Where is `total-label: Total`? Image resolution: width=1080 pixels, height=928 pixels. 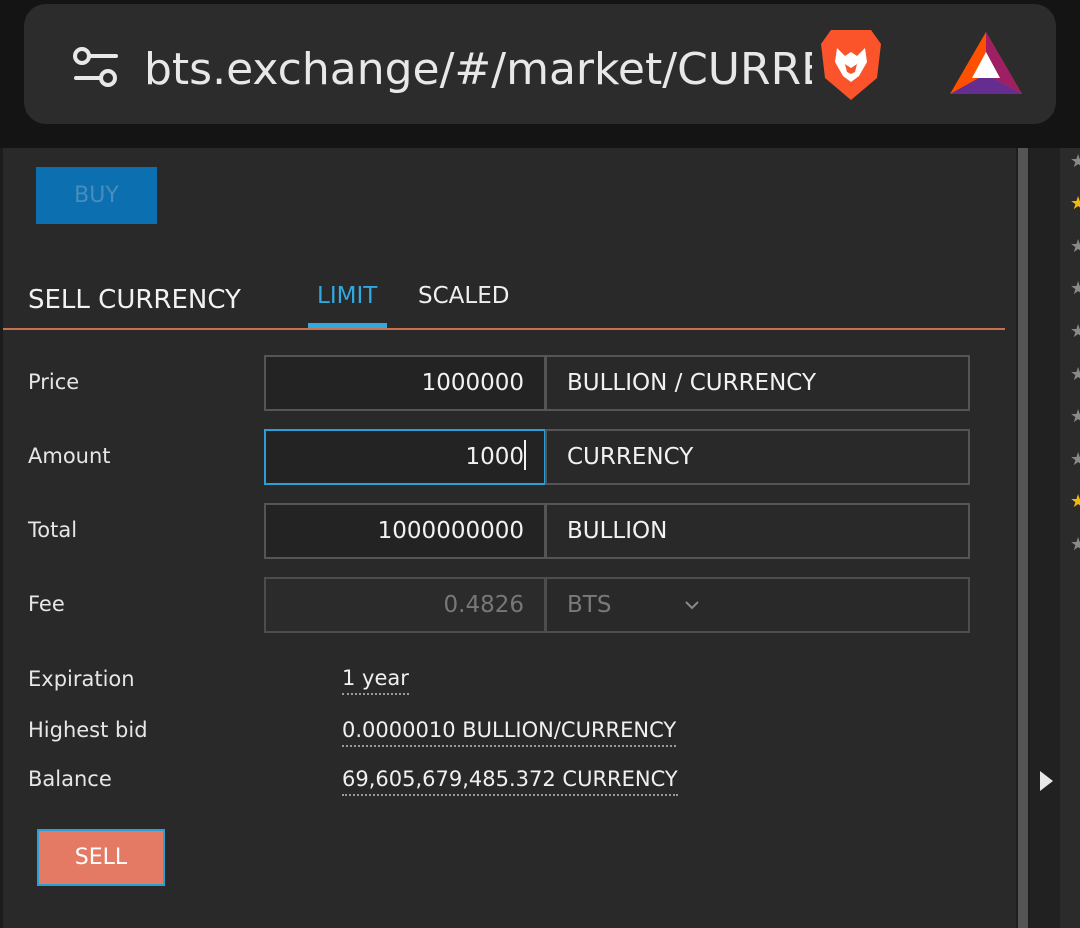
total-label: Total is located at coordinates (53, 530).